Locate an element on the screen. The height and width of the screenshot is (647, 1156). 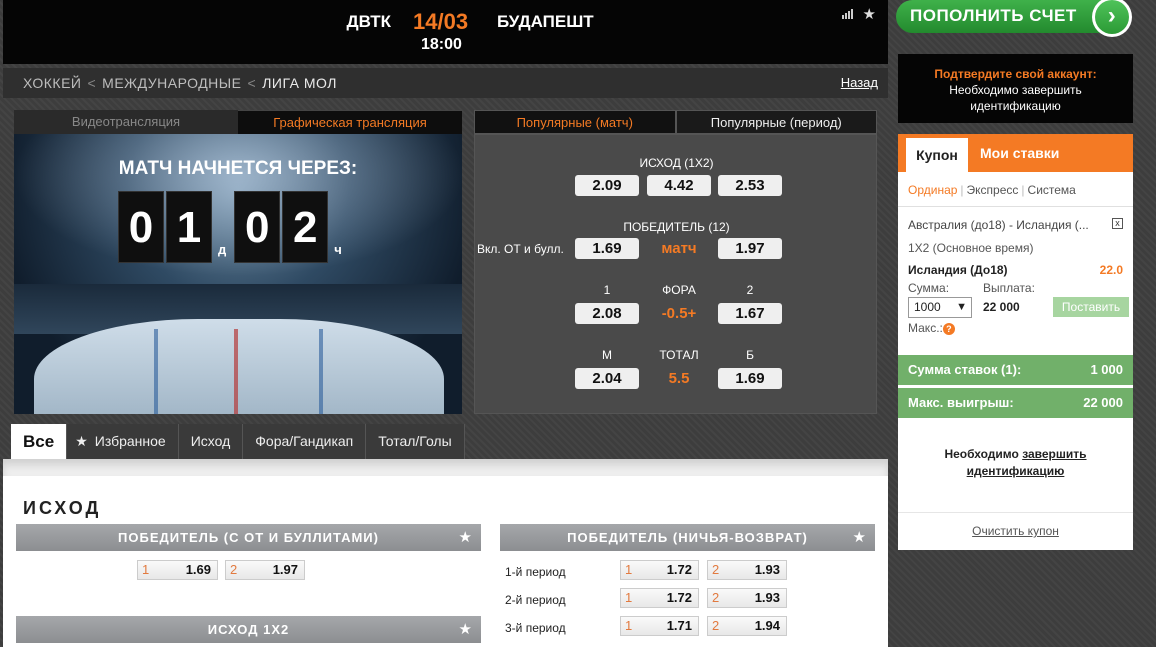
payout-label: Выплата: is located at coordinates (1009, 288).